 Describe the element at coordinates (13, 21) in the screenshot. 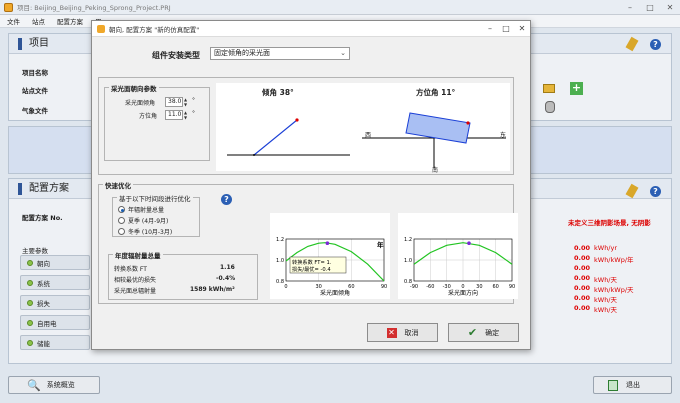

I see `menu-file: 文件` at that location.